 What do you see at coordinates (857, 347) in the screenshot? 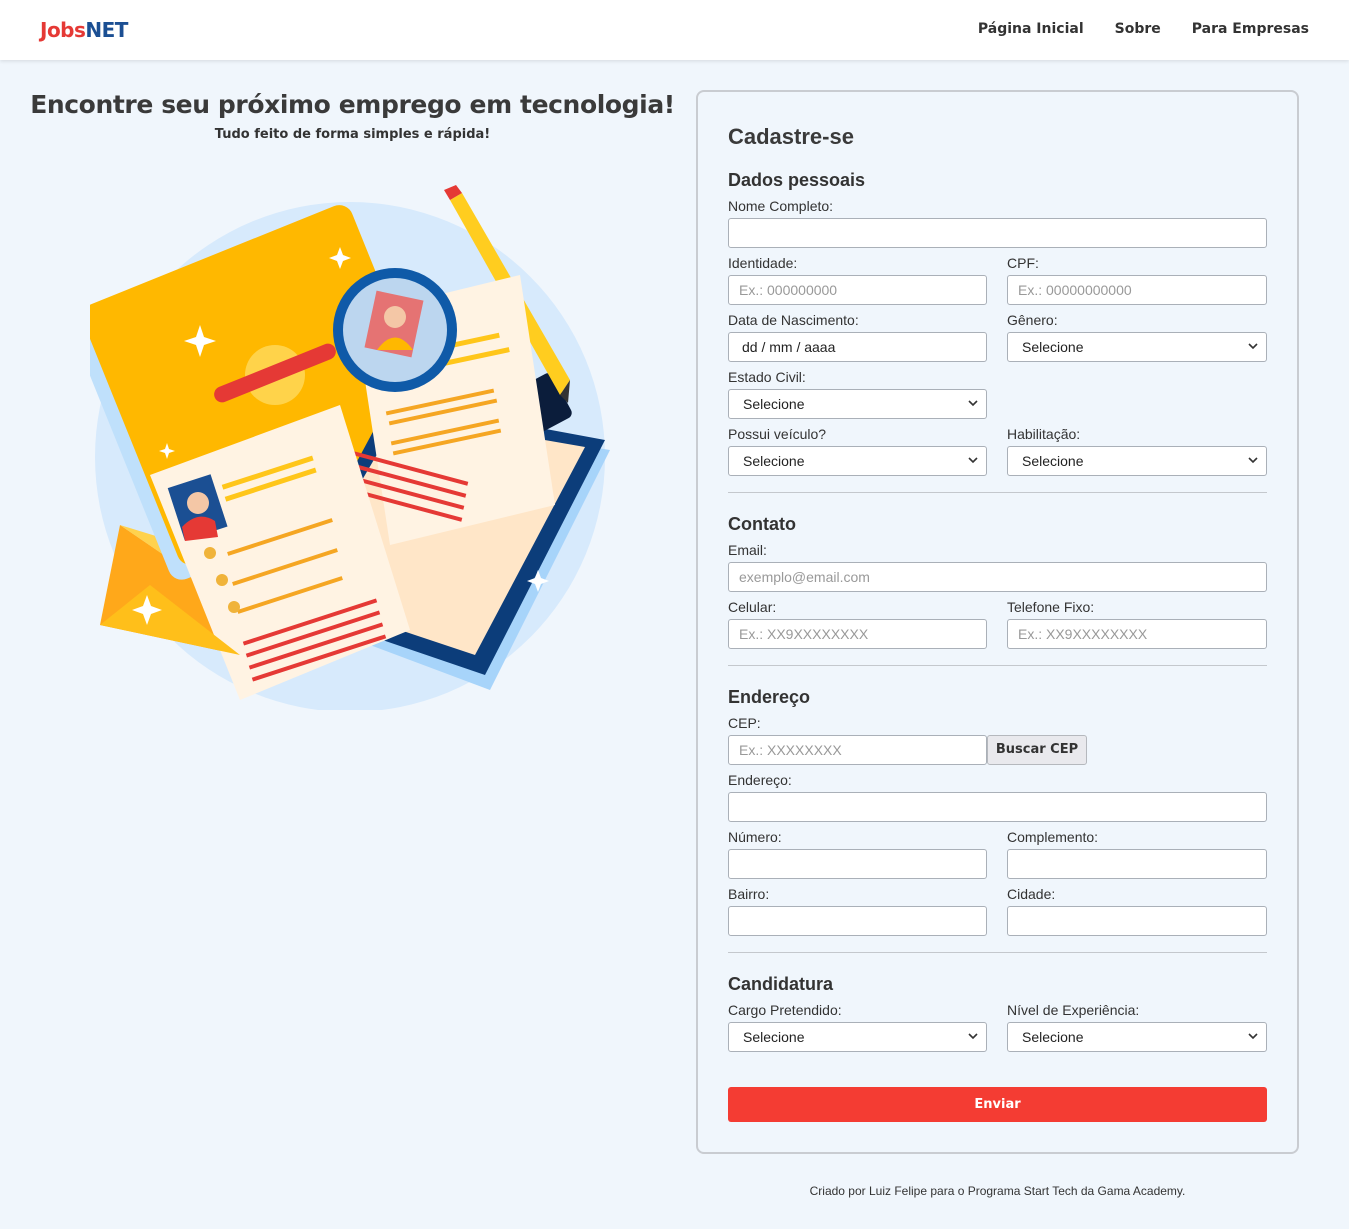
I see `nascimento-date-input: dd / mm / aaaa` at bounding box center [857, 347].